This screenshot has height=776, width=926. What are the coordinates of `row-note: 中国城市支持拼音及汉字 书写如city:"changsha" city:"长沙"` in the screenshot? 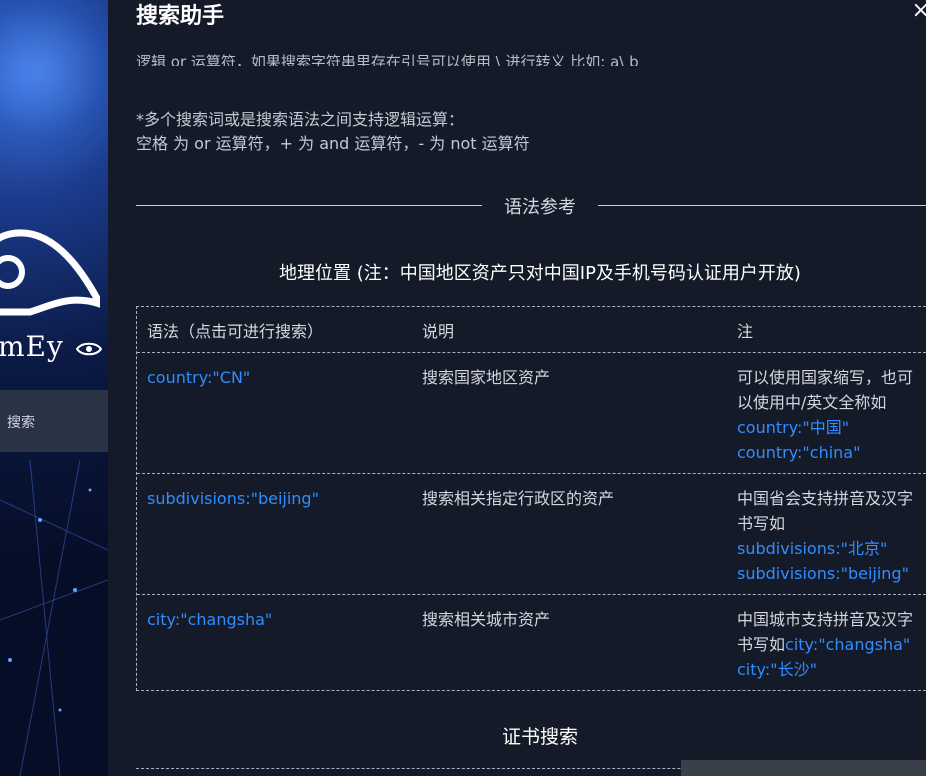 It's located at (831, 638).